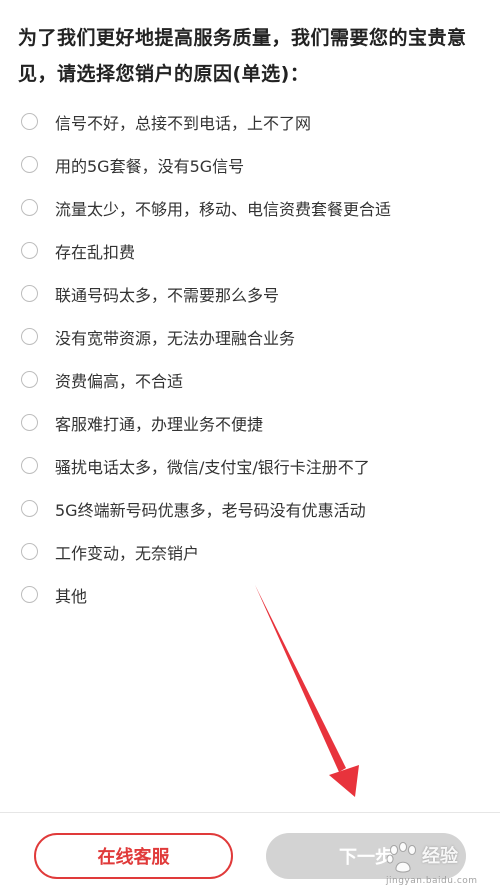 Image resolution: width=500 pixels, height=896 pixels. I want to click on reason-option: 5G终端新号码优惠多，老号码没有优惠活动, so click(250, 508).